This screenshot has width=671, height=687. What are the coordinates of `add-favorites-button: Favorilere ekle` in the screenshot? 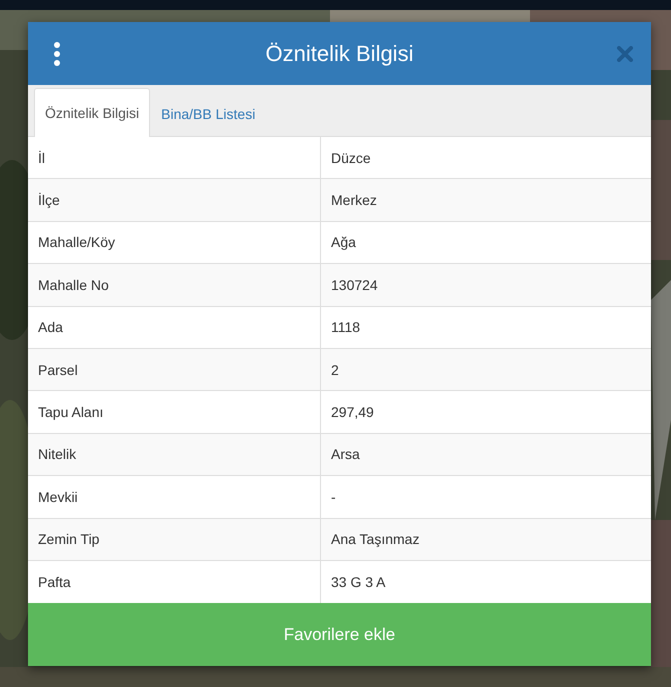 It's located at (339, 634).